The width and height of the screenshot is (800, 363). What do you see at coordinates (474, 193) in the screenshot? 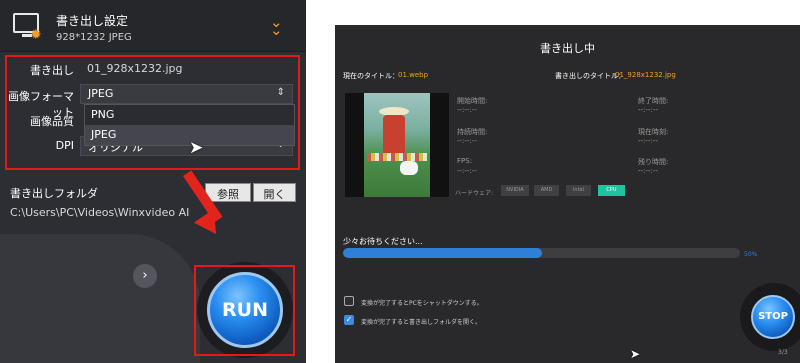
I see `hardware-label: ハードウェア:` at bounding box center [474, 193].